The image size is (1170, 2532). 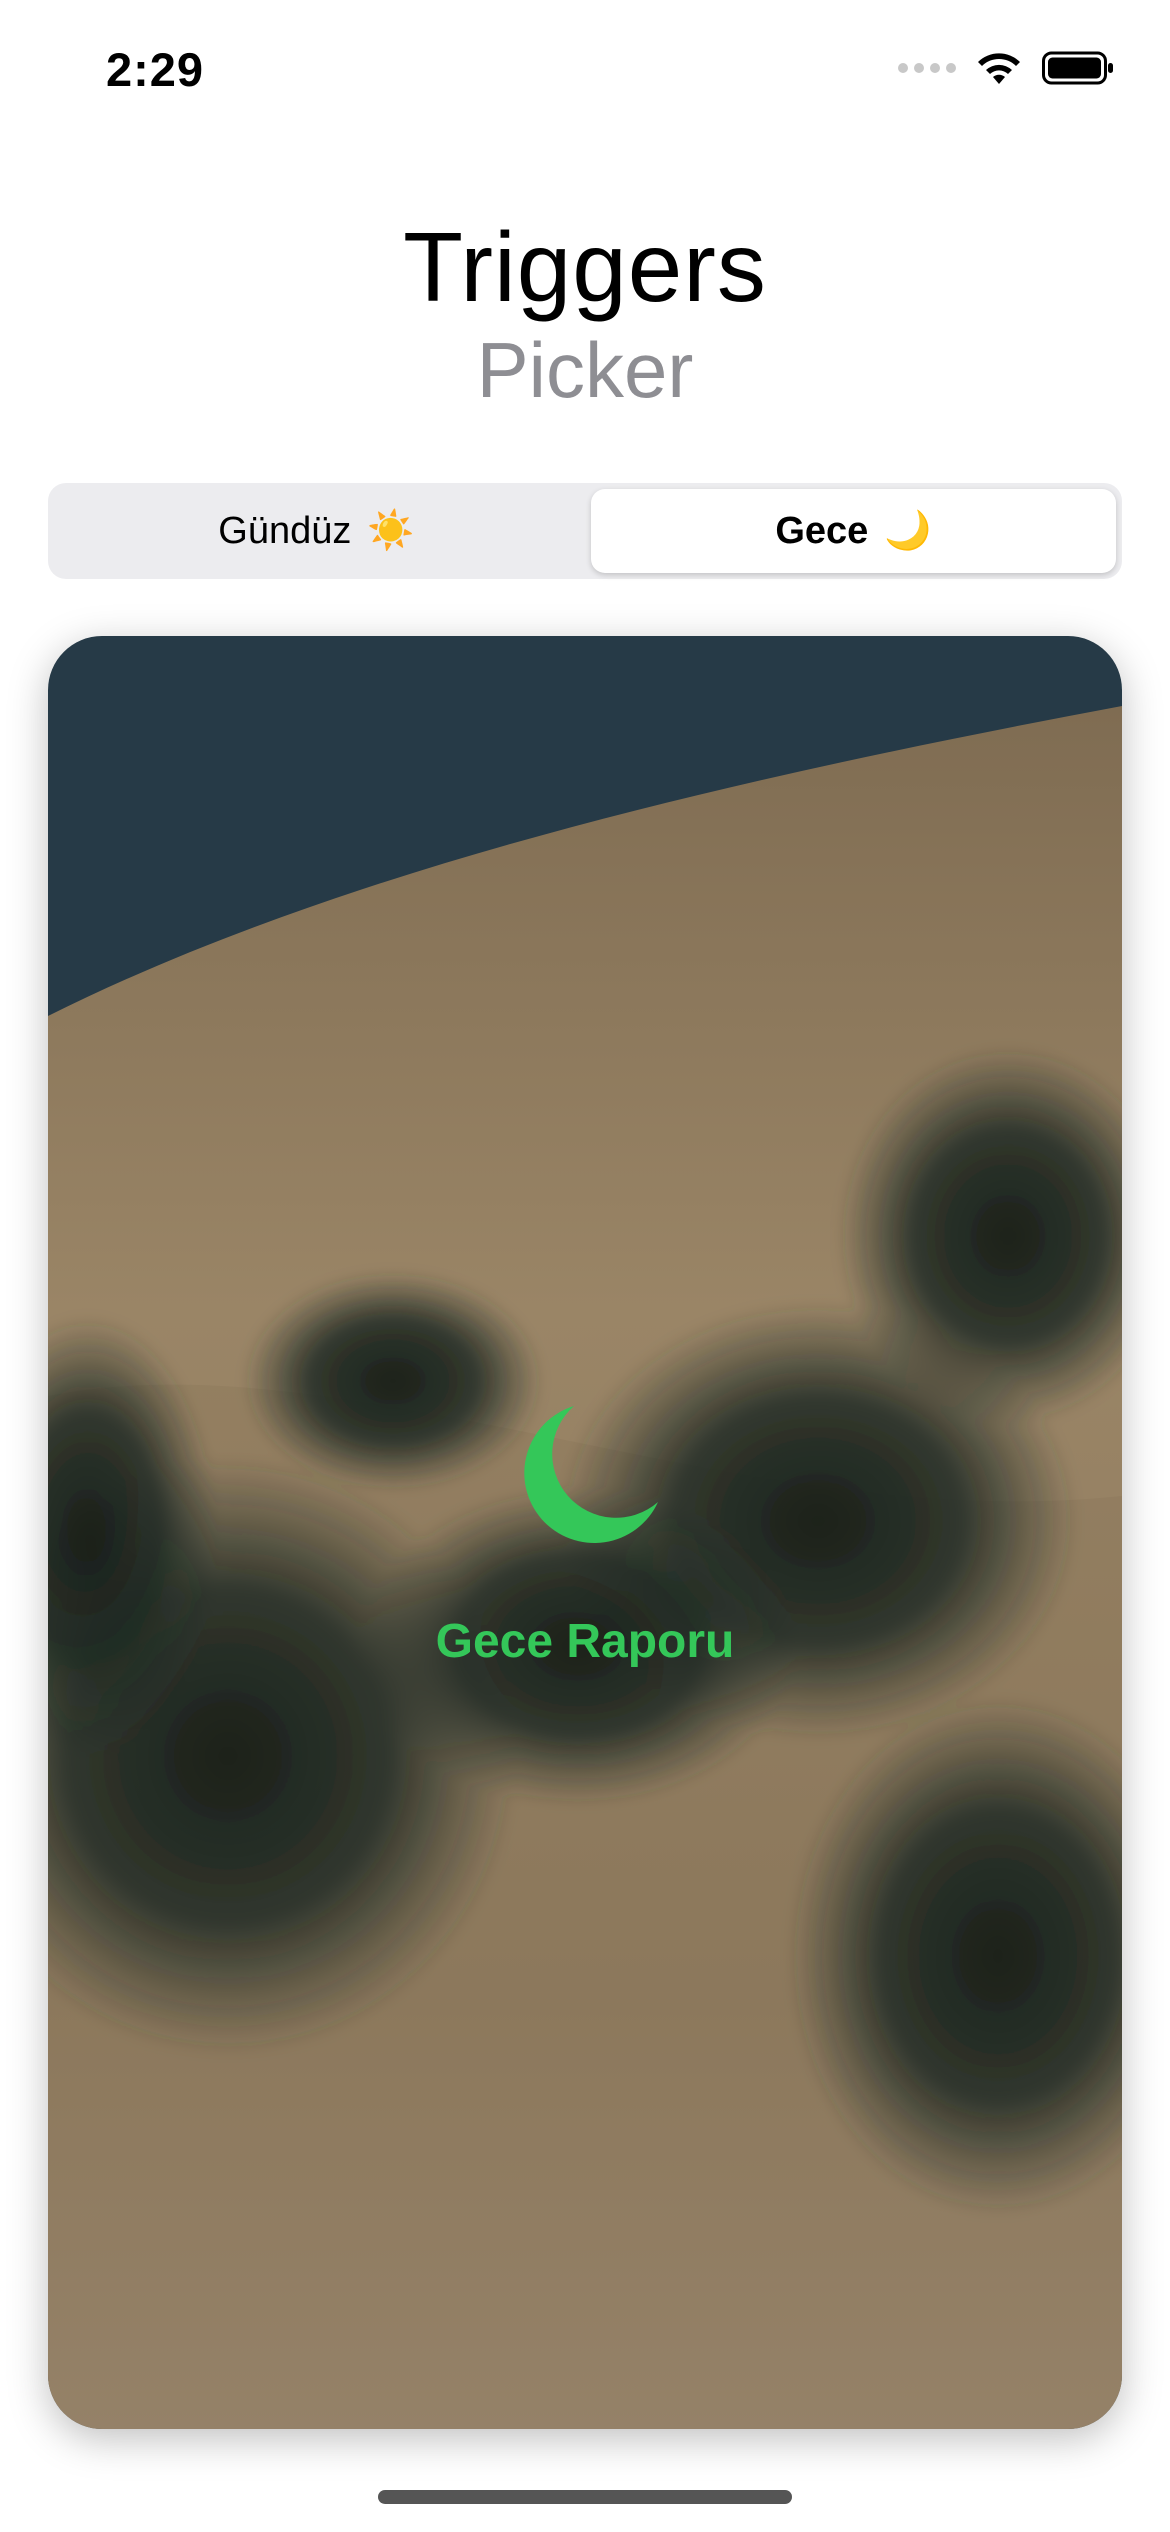 I want to click on segment-gece: Gece 🌙, so click(x=853, y=531).